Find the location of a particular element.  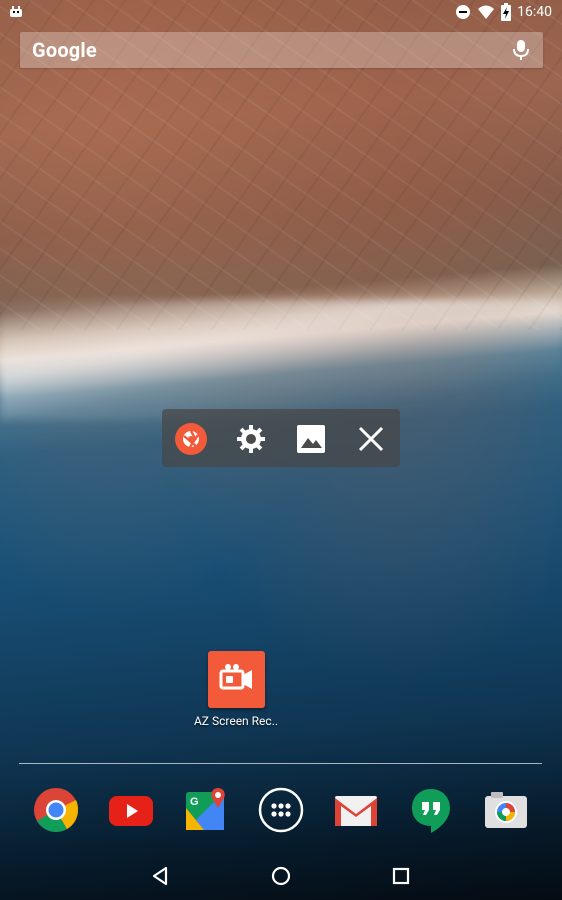

youtube-icon is located at coordinates (131, 810).